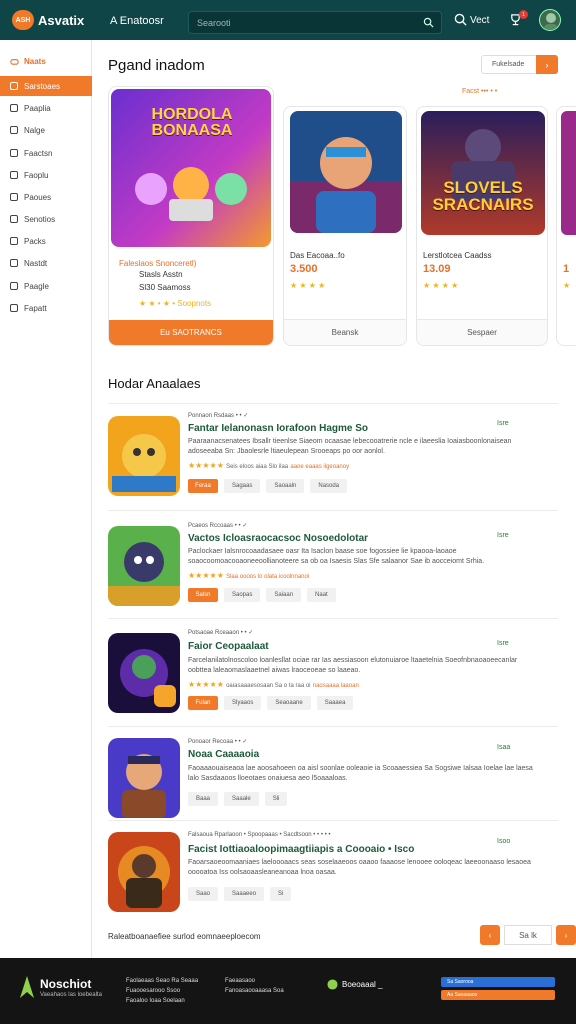  What do you see at coordinates (457, 255) in the screenshot?
I see `card-title: Lerstlotcea Caadss` at bounding box center [457, 255].